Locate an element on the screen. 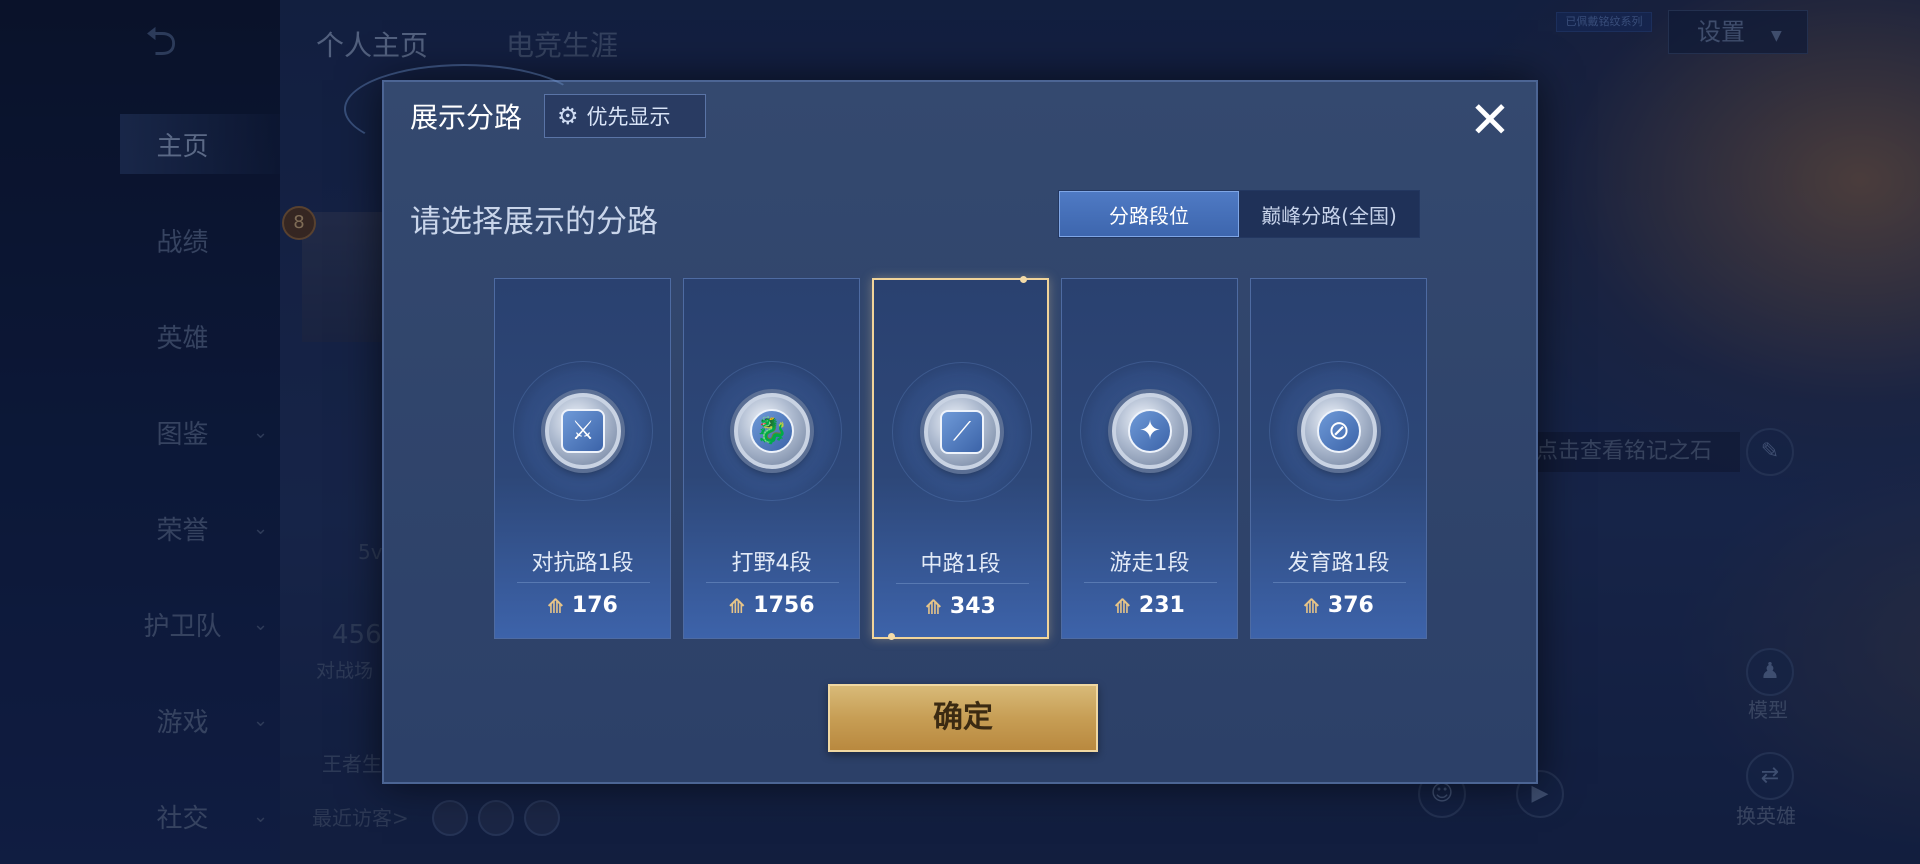 Image resolution: width=1920 pixels, height=864 pixels. lane-rank-label: 中路1段 is located at coordinates (960, 564).